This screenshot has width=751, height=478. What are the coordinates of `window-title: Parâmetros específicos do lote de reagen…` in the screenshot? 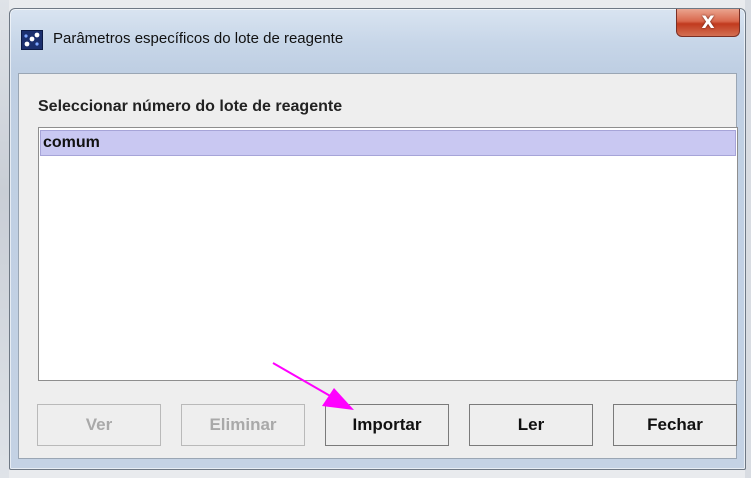 It's located at (198, 38).